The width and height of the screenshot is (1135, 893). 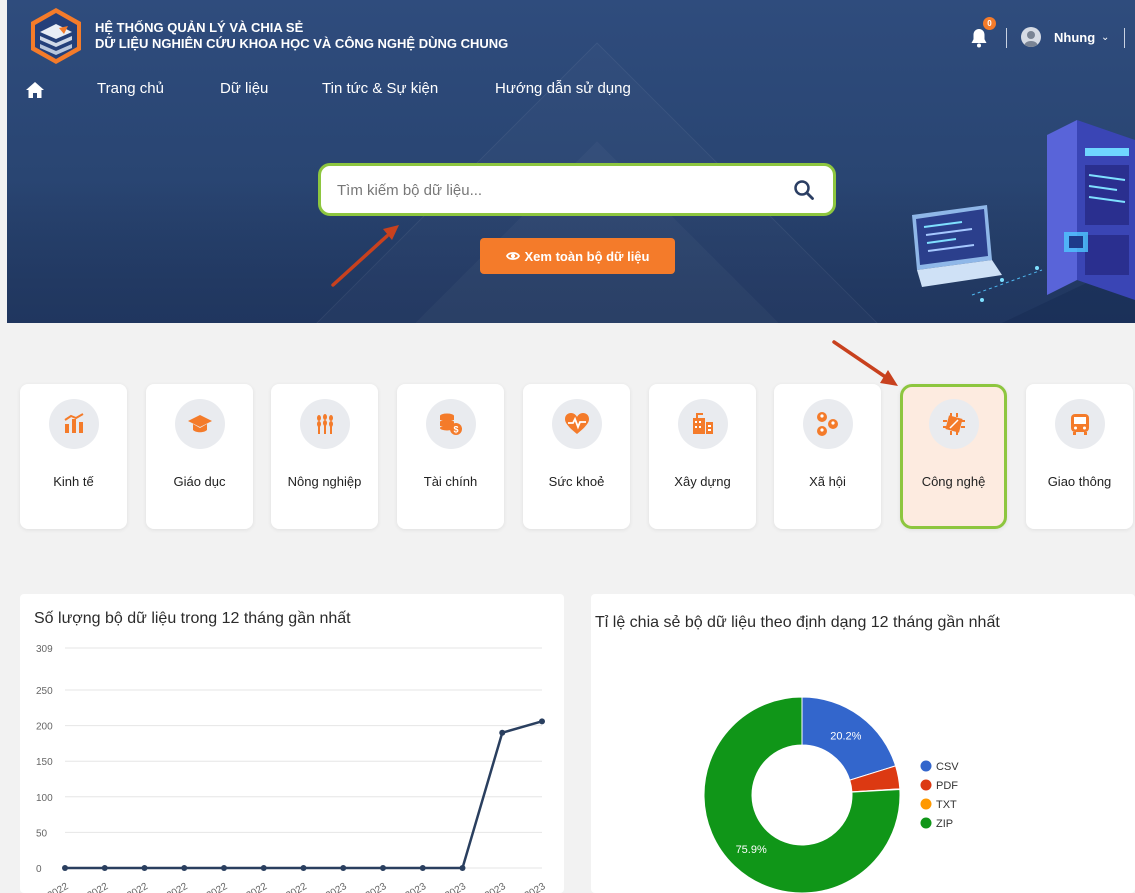 I want to click on category-label: Nông nghiệp, so click(x=324, y=481).